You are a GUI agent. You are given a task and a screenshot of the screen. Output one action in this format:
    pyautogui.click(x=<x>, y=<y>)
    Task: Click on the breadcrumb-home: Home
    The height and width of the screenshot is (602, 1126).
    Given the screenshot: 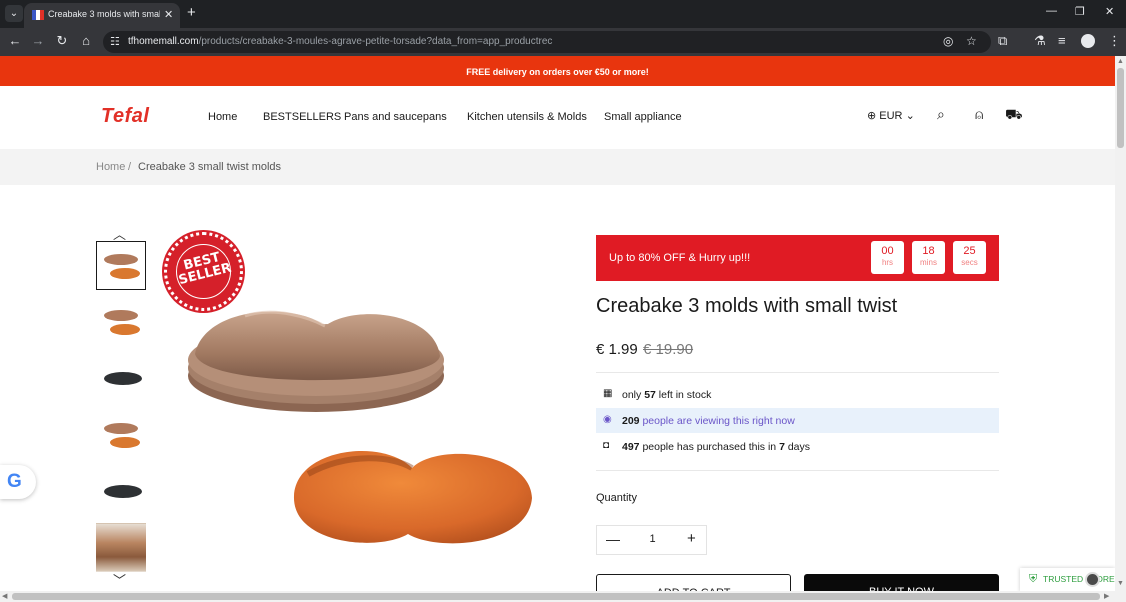 What is the action you would take?
    pyautogui.click(x=110, y=167)
    